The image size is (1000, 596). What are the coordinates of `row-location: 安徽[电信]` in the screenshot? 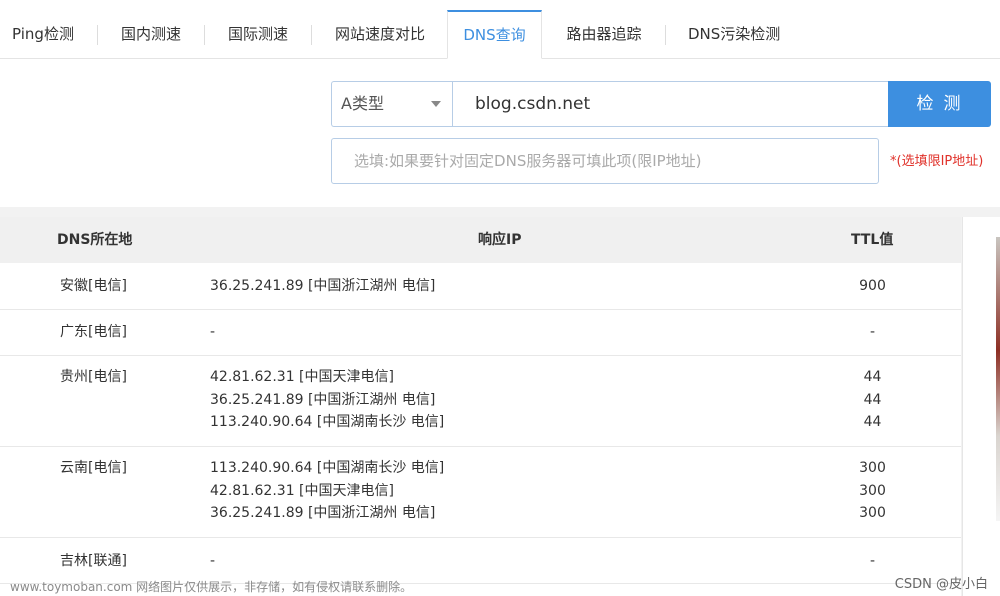 It's located at (93, 286).